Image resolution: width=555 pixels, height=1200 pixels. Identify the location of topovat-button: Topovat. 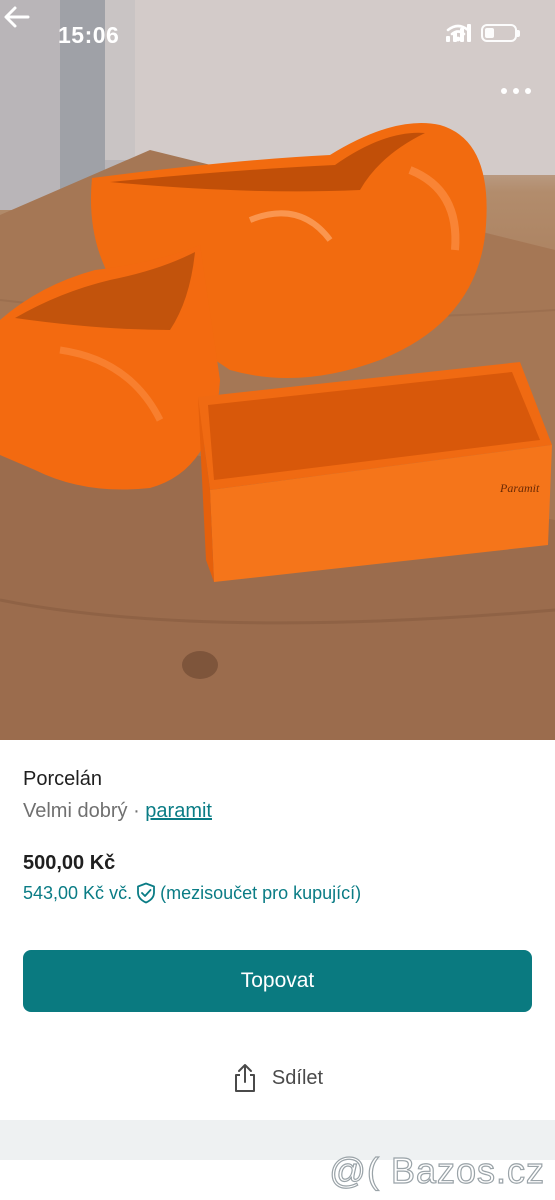
(277, 981).